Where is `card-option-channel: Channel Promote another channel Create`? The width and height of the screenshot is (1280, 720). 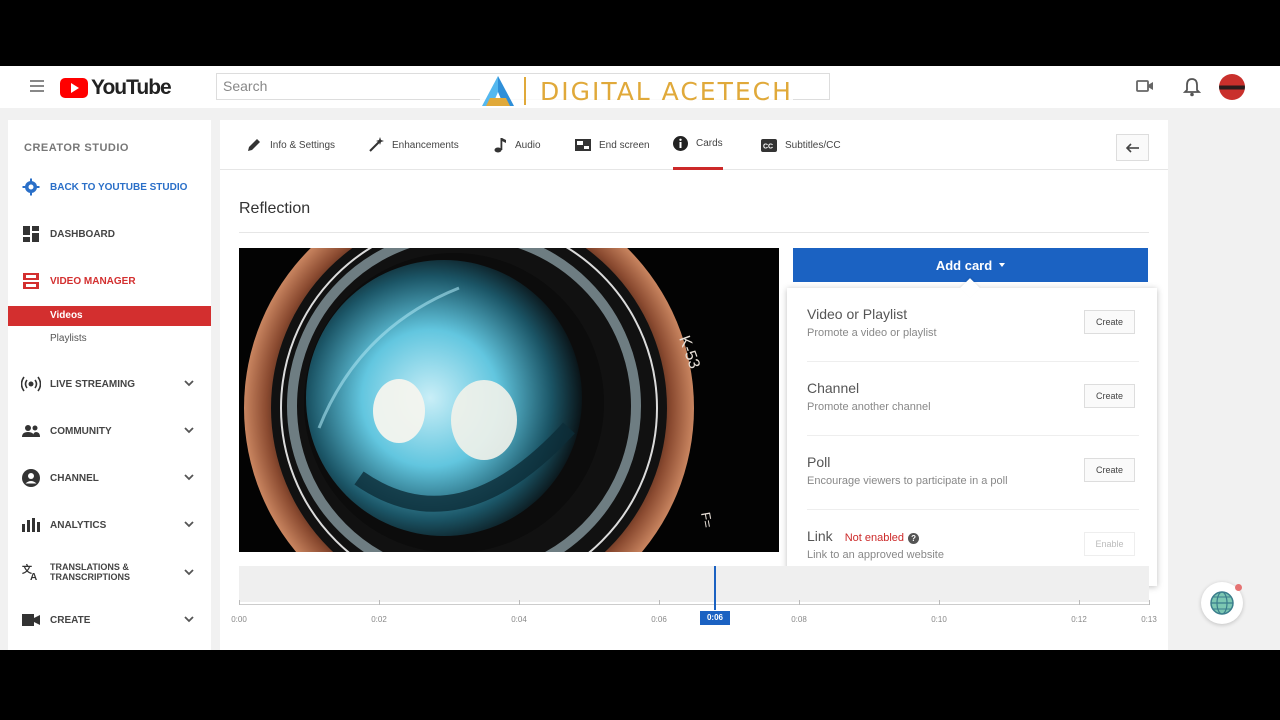
card-option-channel: Channel Promote another channel Create is located at coordinates (973, 400).